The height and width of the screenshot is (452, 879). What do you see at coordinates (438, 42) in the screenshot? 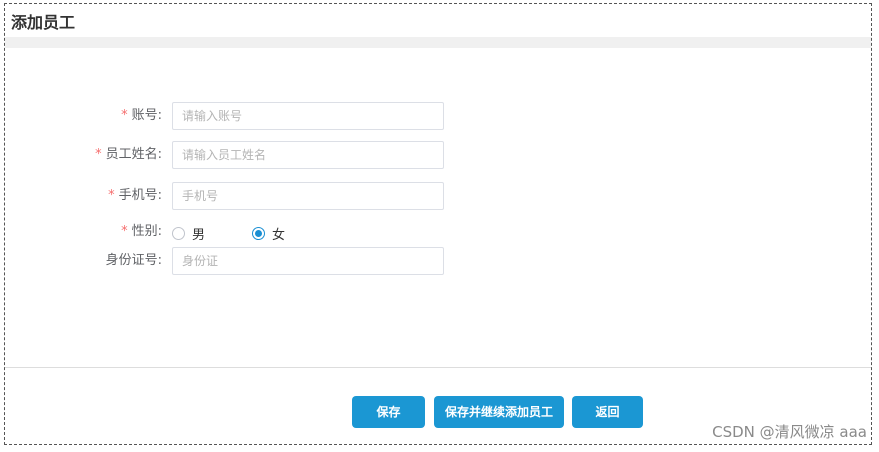
I see `title-divider` at bounding box center [438, 42].